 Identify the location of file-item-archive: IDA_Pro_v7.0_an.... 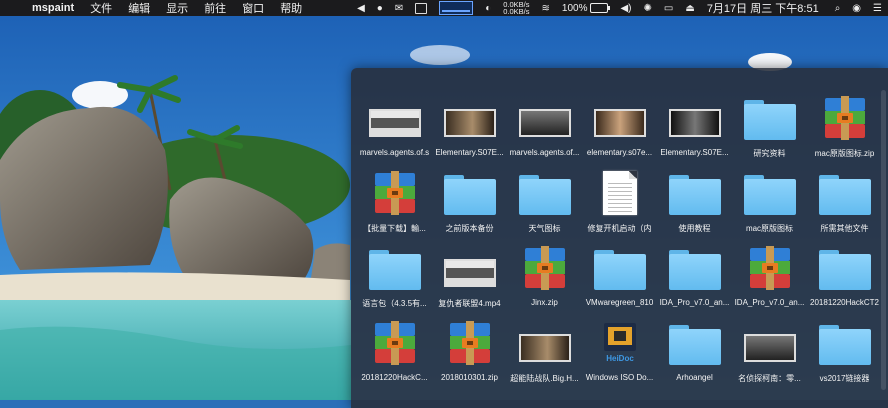
(769, 281).